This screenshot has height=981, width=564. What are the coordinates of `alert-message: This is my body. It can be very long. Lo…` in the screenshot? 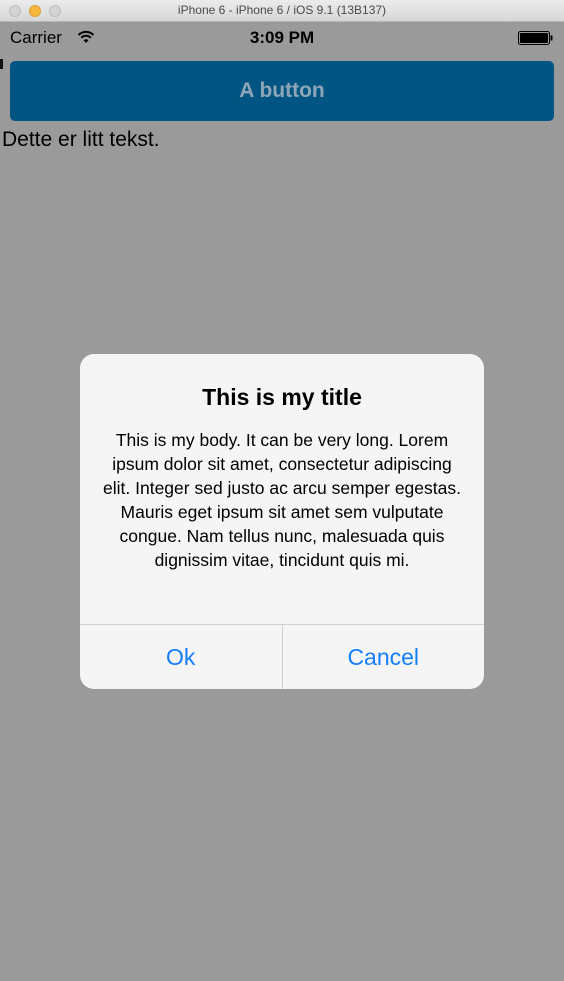 It's located at (282, 500).